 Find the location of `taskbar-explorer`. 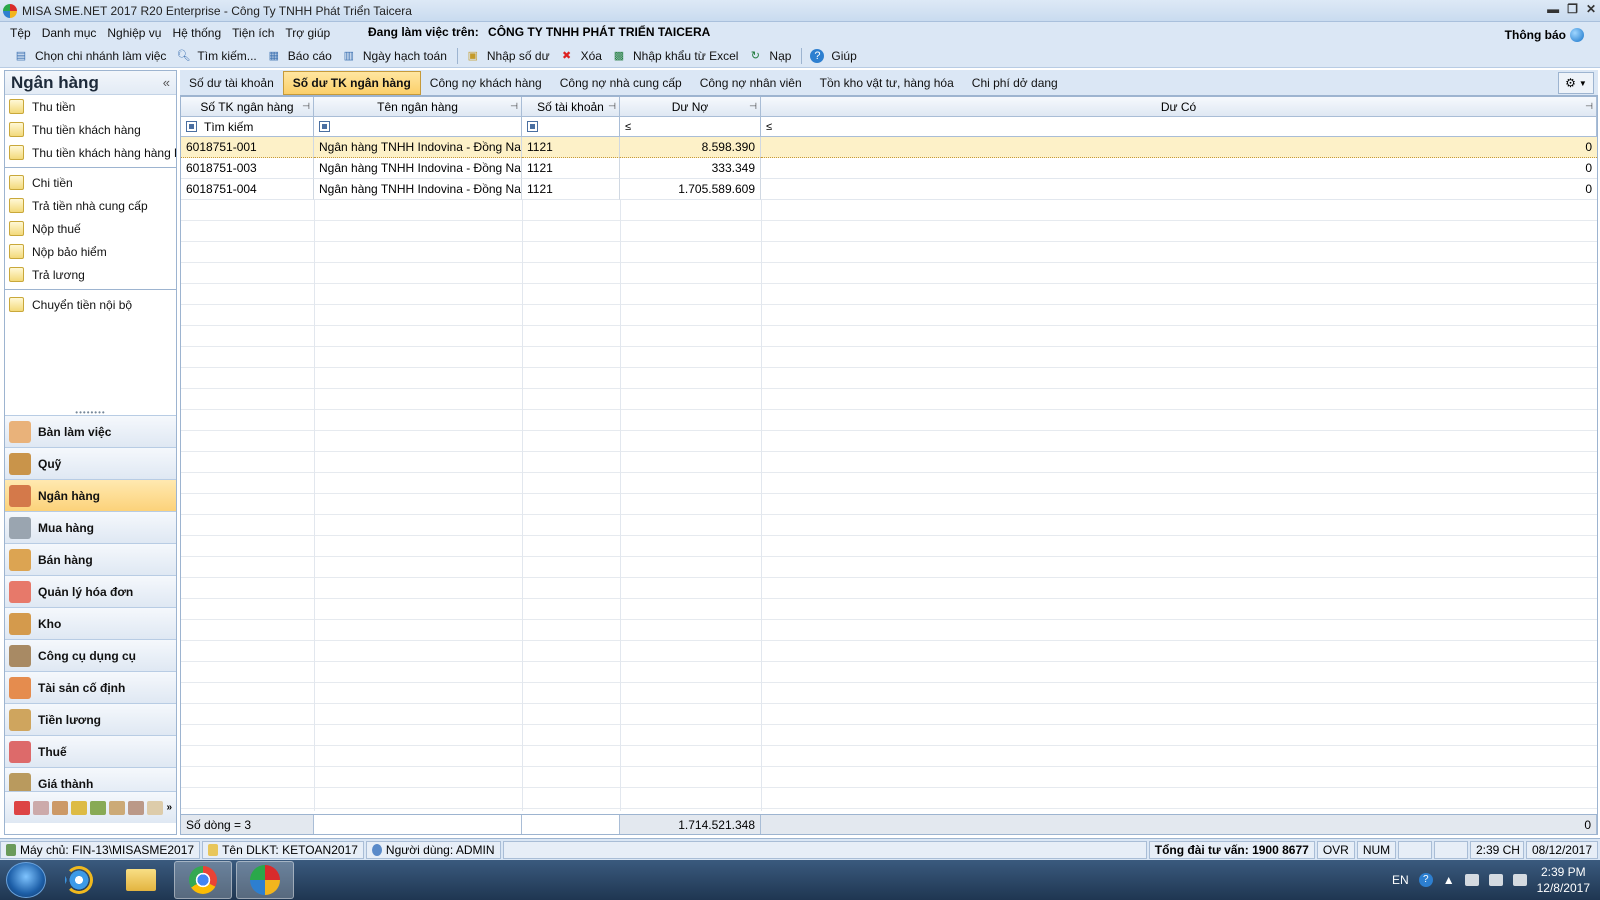

taskbar-explorer is located at coordinates (141, 880).